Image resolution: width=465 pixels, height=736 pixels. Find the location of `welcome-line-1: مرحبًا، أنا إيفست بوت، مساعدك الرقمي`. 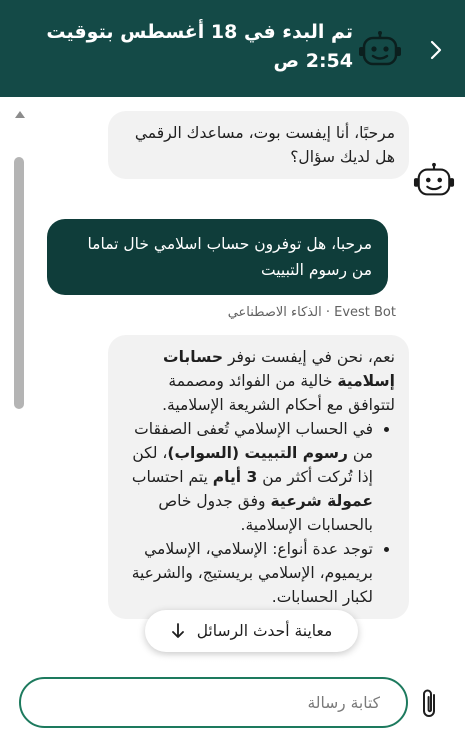

welcome-line-1: مرحبًا، أنا إيفست بوت، مساعدك الرقمي is located at coordinates (264, 133).